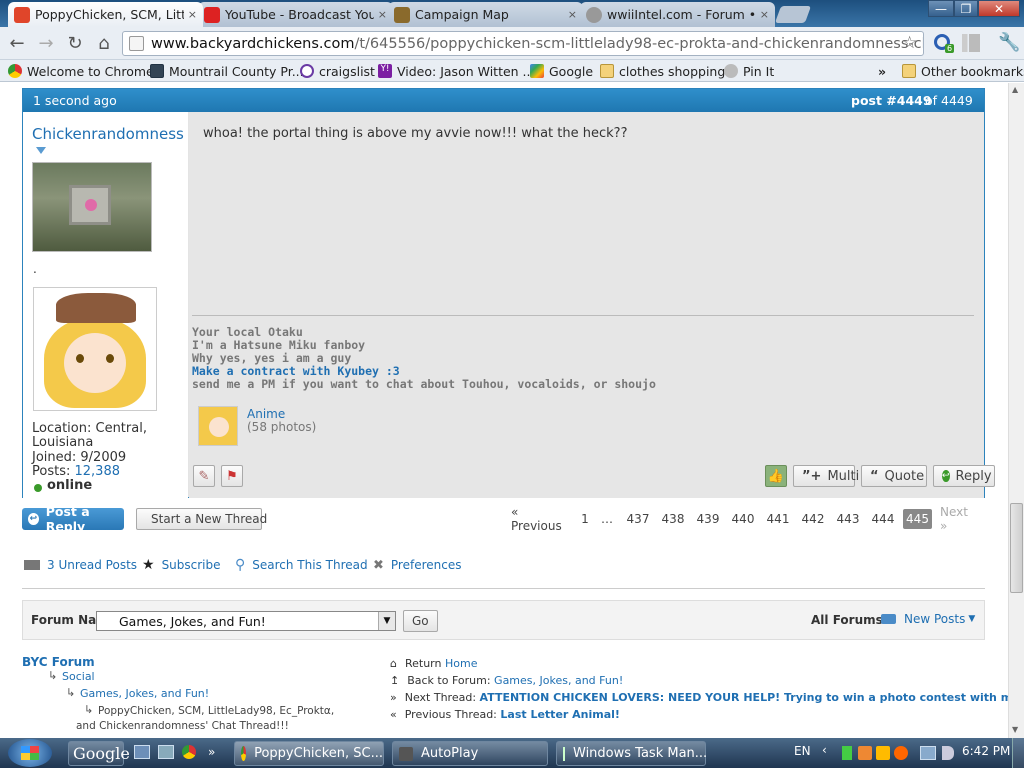  Describe the element at coordinates (778, 519) in the screenshot. I see `page-link: 441` at that location.